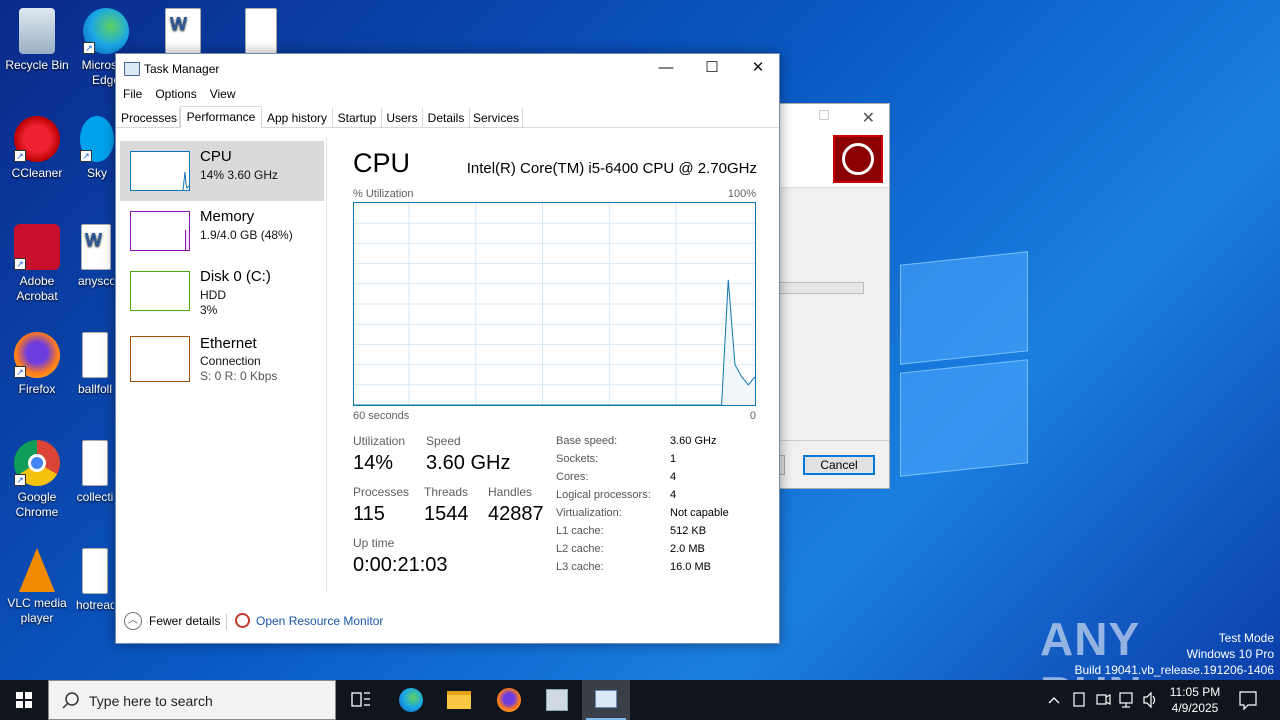  I want to click on desktop-icon-anysco: W anysco, so click(96, 256).